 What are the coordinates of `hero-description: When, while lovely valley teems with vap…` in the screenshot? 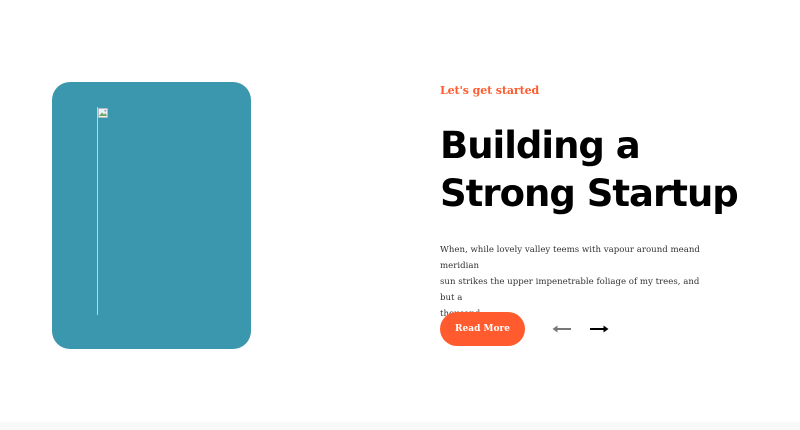 It's located at (571, 282).